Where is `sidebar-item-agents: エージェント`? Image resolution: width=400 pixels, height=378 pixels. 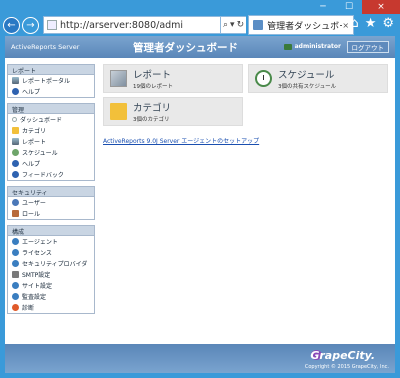 sidebar-item-agents: エージェント is located at coordinates (51, 241).